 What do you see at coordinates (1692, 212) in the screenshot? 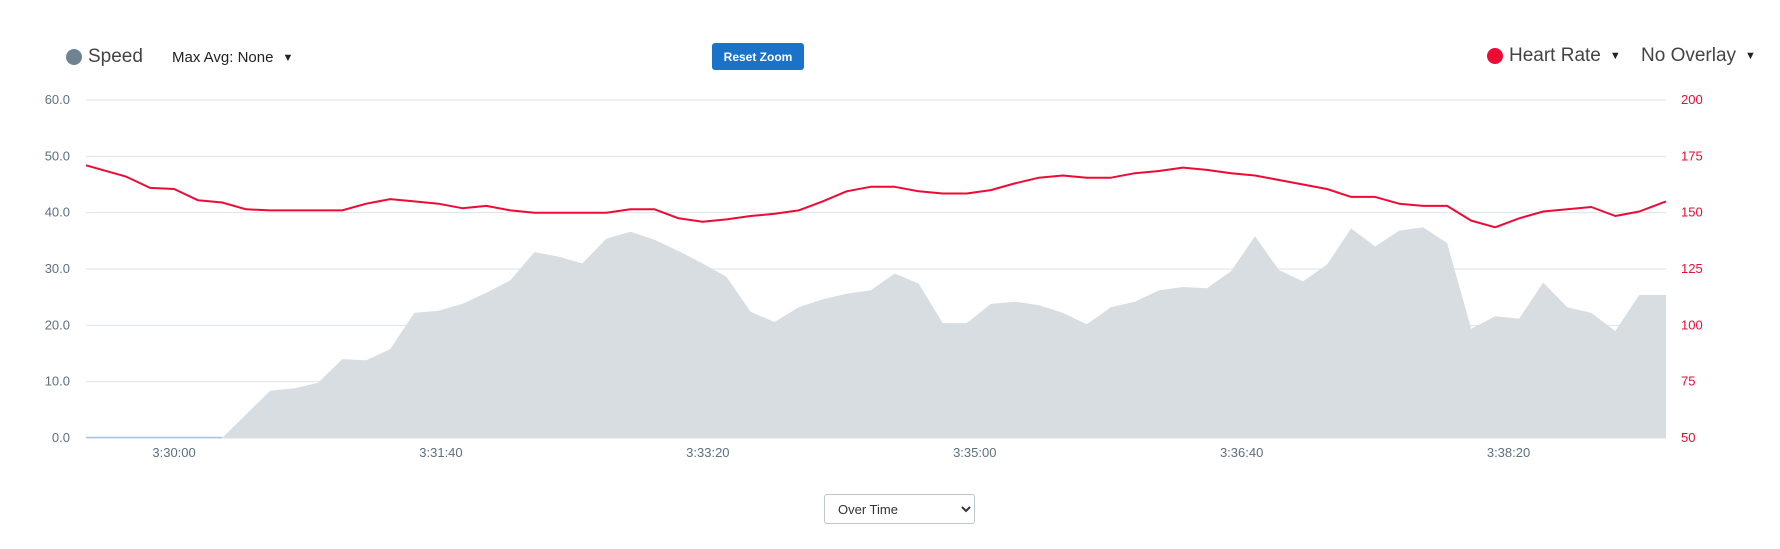
I see `right-axis-tick-label: 150` at bounding box center [1692, 212].